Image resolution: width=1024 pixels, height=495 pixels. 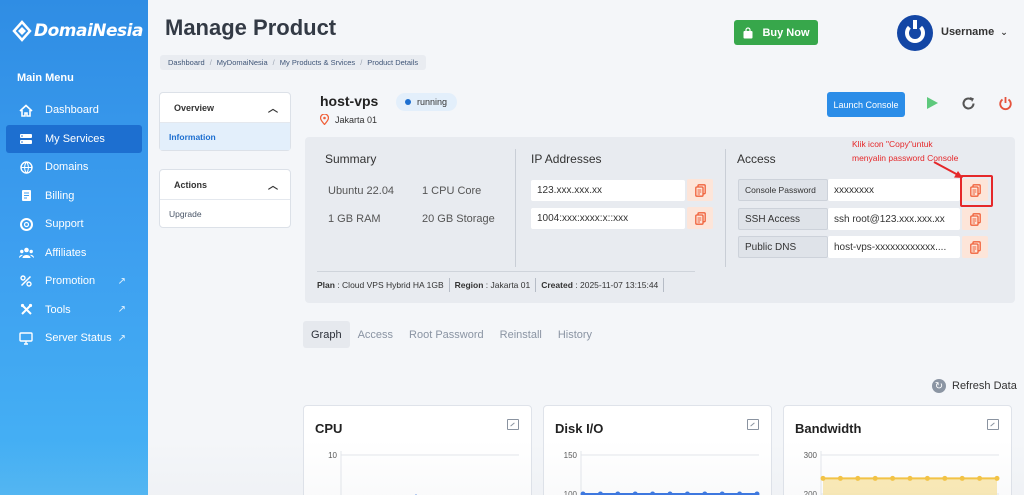 What do you see at coordinates (894, 190) in the screenshot?
I see `console-password-field: xxxxxxxx` at bounding box center [894, 190].